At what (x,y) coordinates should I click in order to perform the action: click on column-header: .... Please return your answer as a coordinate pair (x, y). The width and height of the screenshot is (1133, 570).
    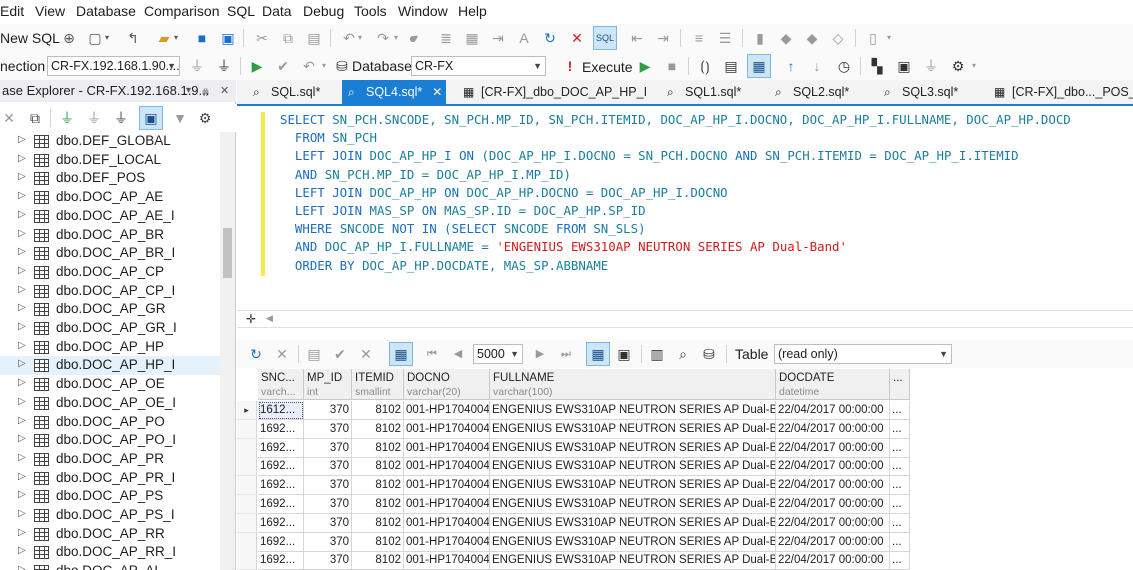
    Looking at the image, I should click on (900, 384).